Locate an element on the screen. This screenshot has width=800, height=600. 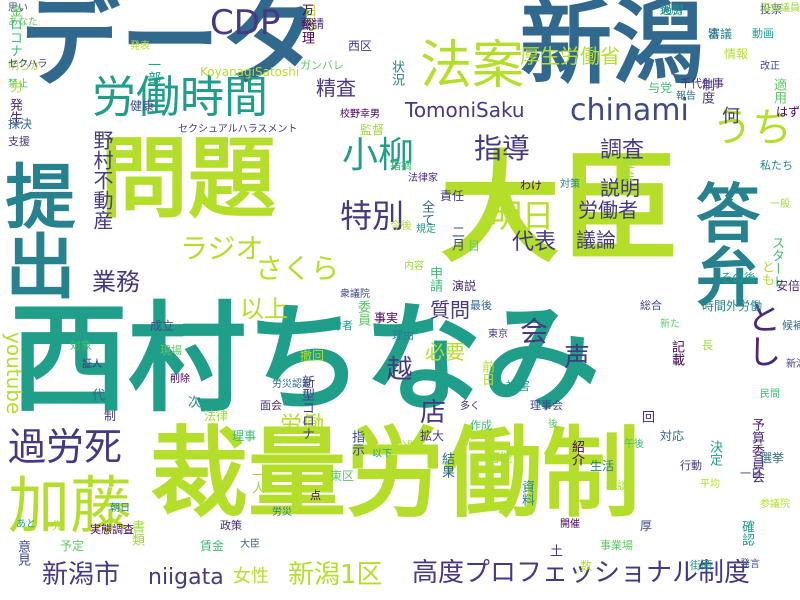
word-small: 現場 is located at coordinates (171, 350).